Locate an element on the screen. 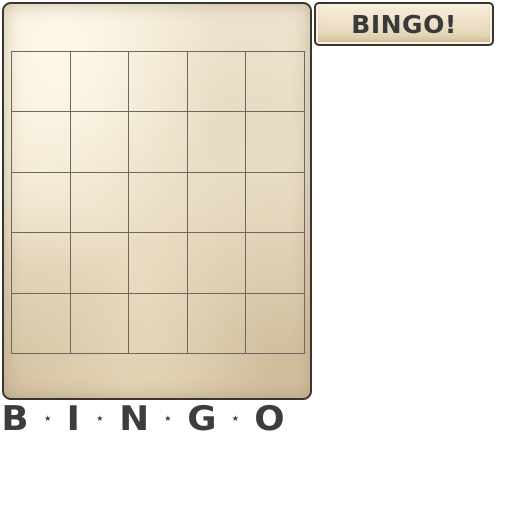 This screenshot has height=512, width=512. title-letter-g: G is located at coordinates (201, 419).